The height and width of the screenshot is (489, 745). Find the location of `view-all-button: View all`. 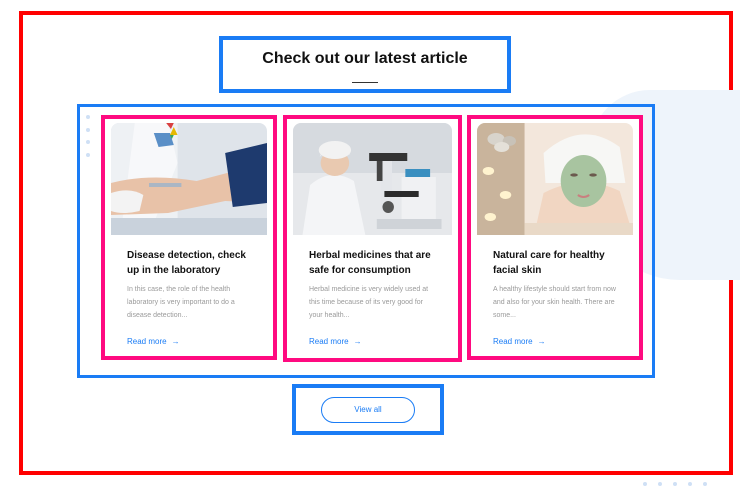

view-all-button: View all is located at coordinates (368, 409).